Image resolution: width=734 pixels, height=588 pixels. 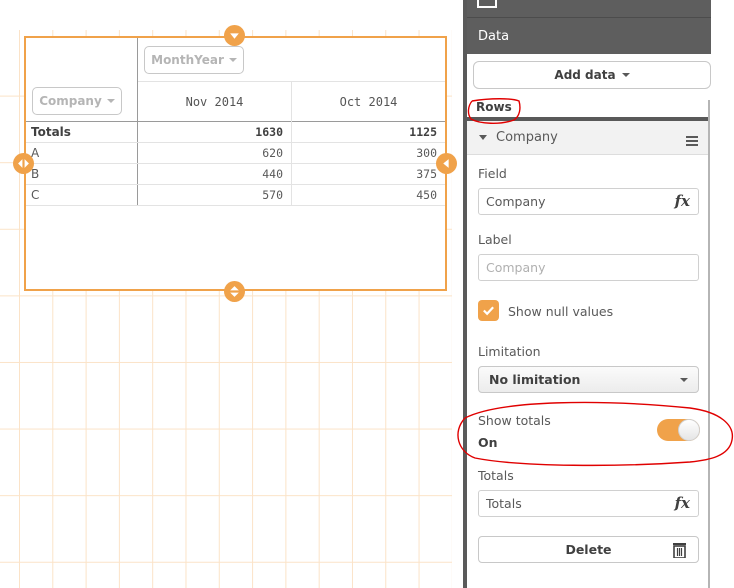 I want to click on row-label: Totals, so click(x=82, y=132).